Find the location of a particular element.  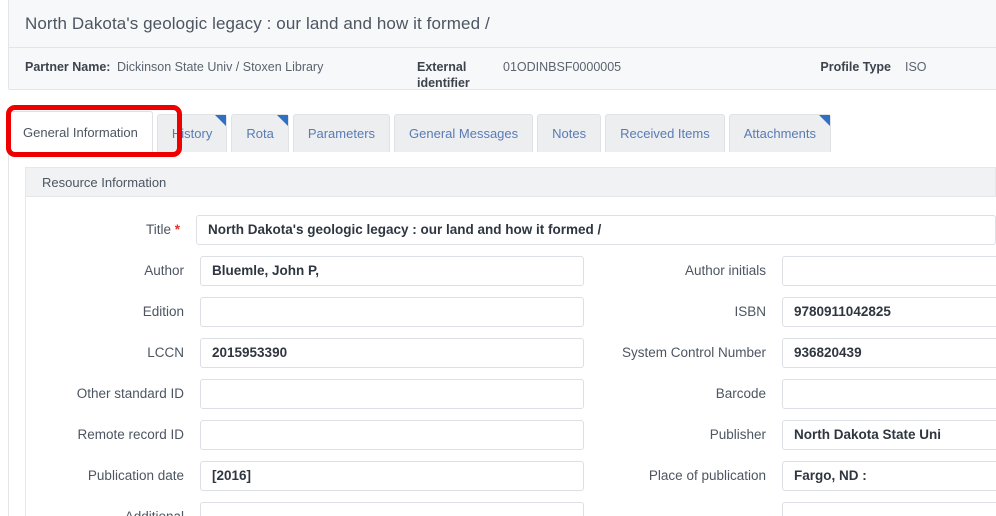

tab-label: Rota is located at coordinates (260, 133).